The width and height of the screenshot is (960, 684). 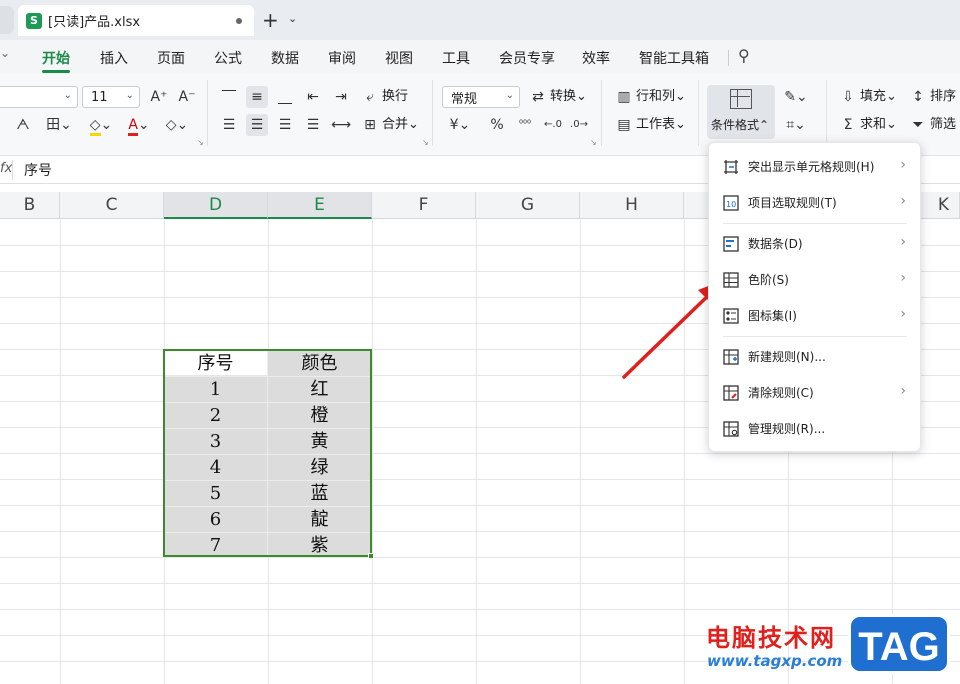 What do you see at coordinates (943, 125) in the screenshot?
I see `filter-button: 筛选` at bounding box center [943, 125].